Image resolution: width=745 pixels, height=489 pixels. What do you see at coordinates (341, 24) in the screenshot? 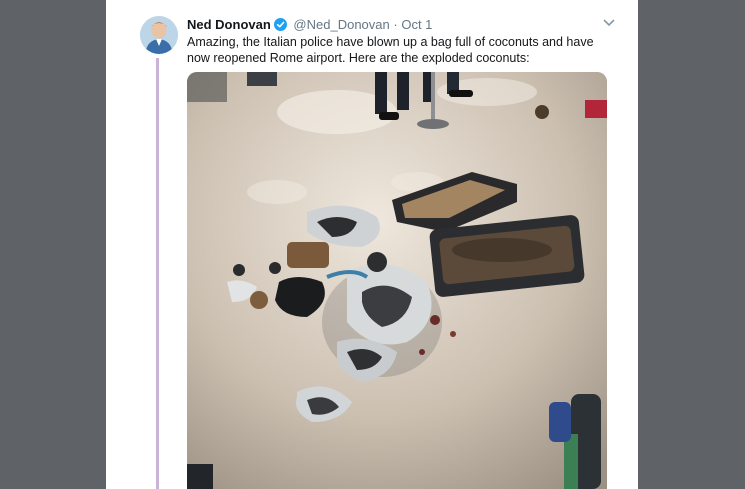
I see `author-handle: @Ned_Donovan` at bounding box center [341, 24].